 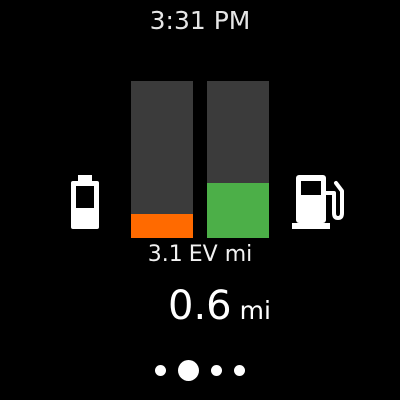 What do you see at coordinates (220, 254) in the screenshot?
I see `ev-range-unit: EV mi` at bounding box center [220, 254].